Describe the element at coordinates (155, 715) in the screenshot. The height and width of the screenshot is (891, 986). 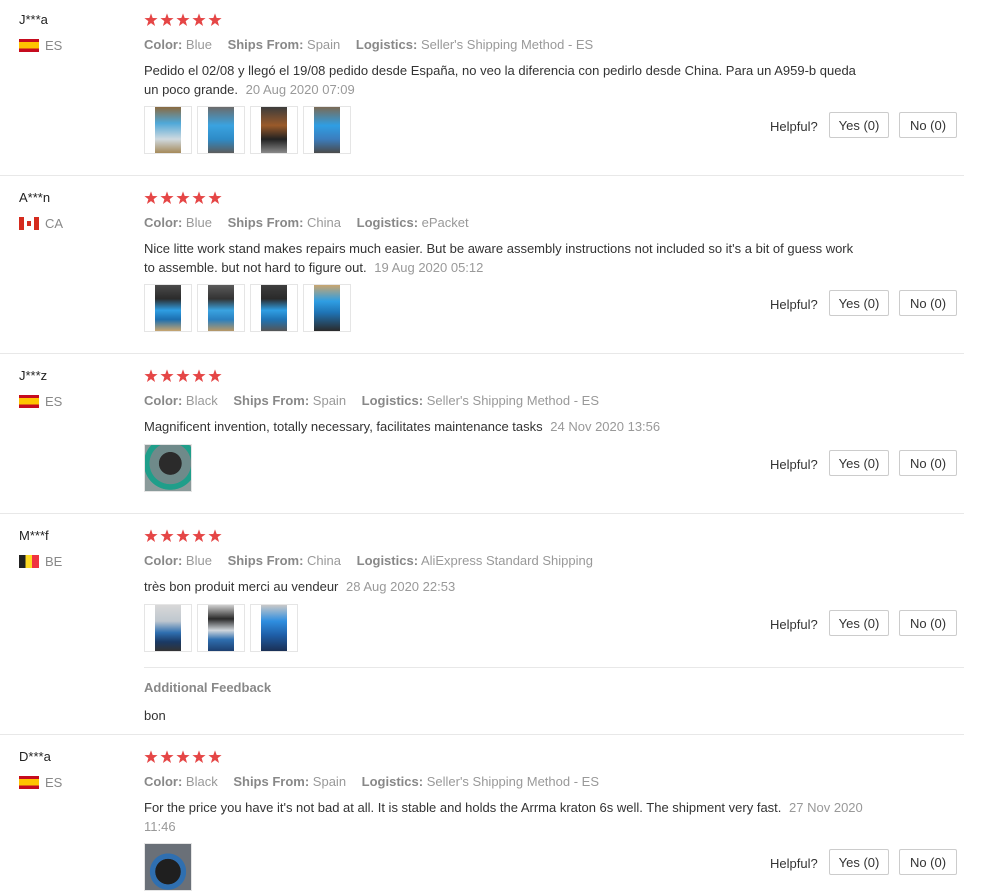
I see `additional-feedback-text: bon` at that location.